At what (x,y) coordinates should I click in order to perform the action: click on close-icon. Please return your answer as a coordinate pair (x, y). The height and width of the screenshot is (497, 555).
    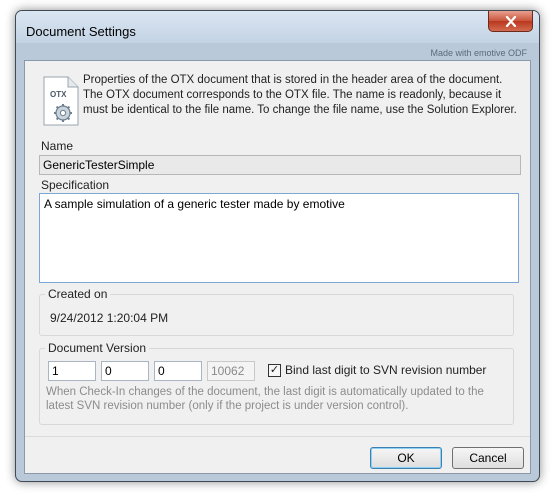
    Looking at the image, I should click on (510, 21).